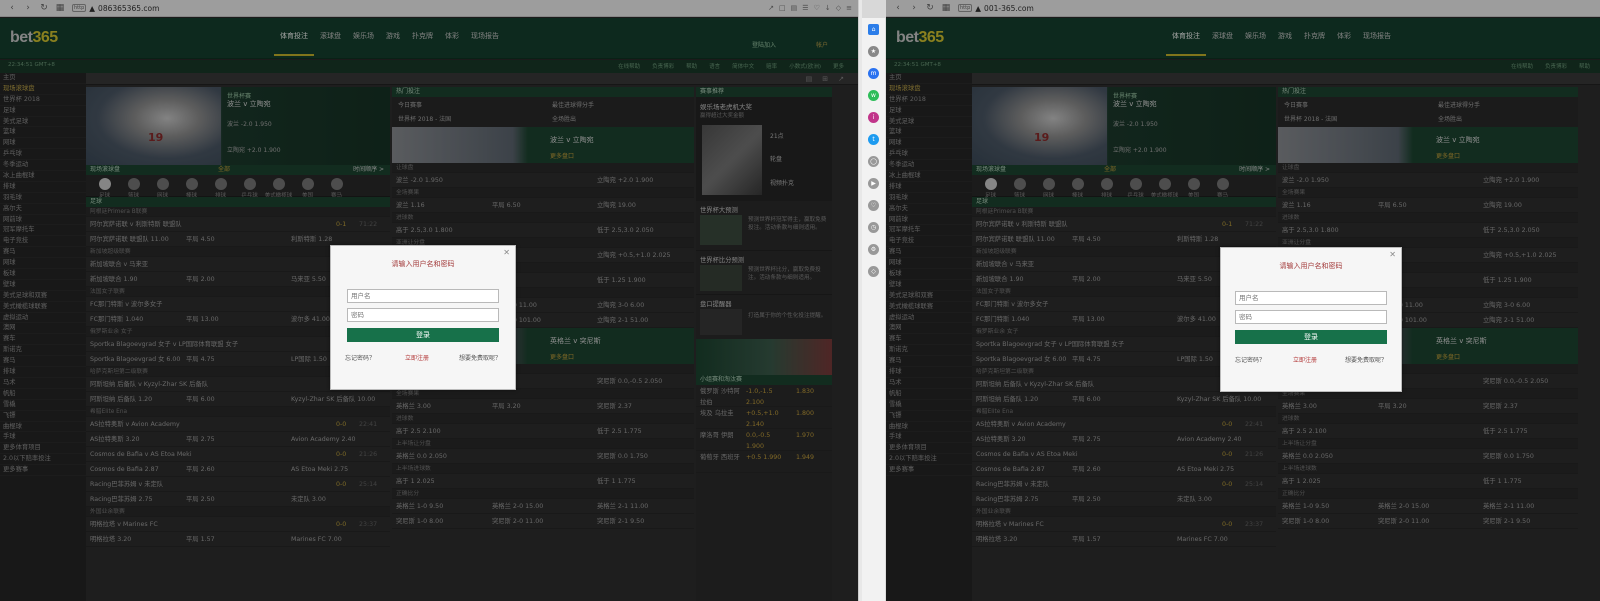  I want to click on match-row: 阿尔宾萨诺联 v 利斯特斯 联盟队 0-1 71:22, so click(1124, 224).